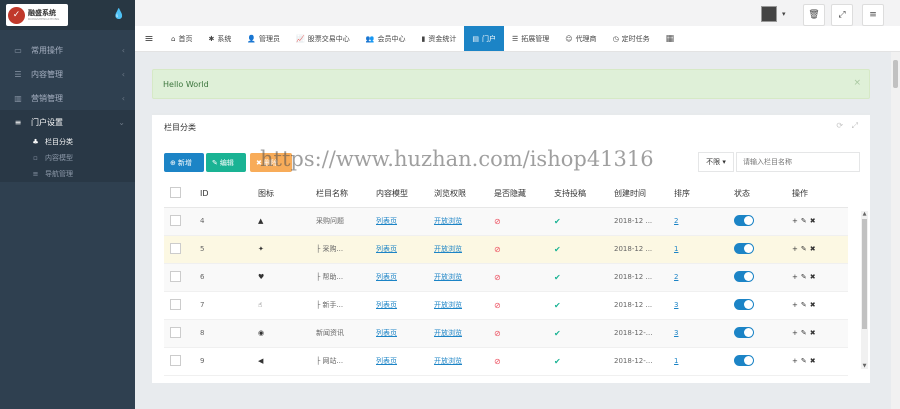 The height and width of the screenshot is (409, 900). Describe the element at coordinates (530, 38) in the screenshot. I see `tab-extend: ☰ 拓展管理` at that location.